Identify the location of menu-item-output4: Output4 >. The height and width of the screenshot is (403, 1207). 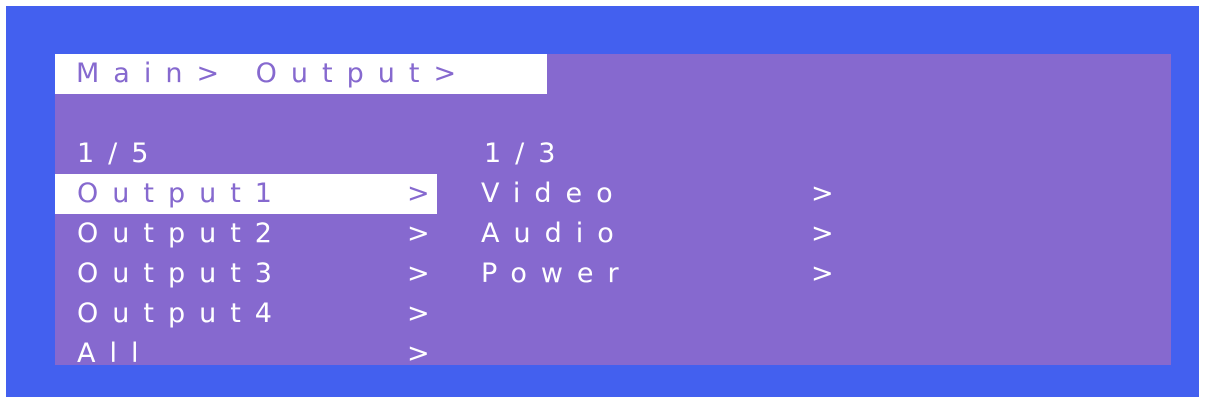
(246, 314).